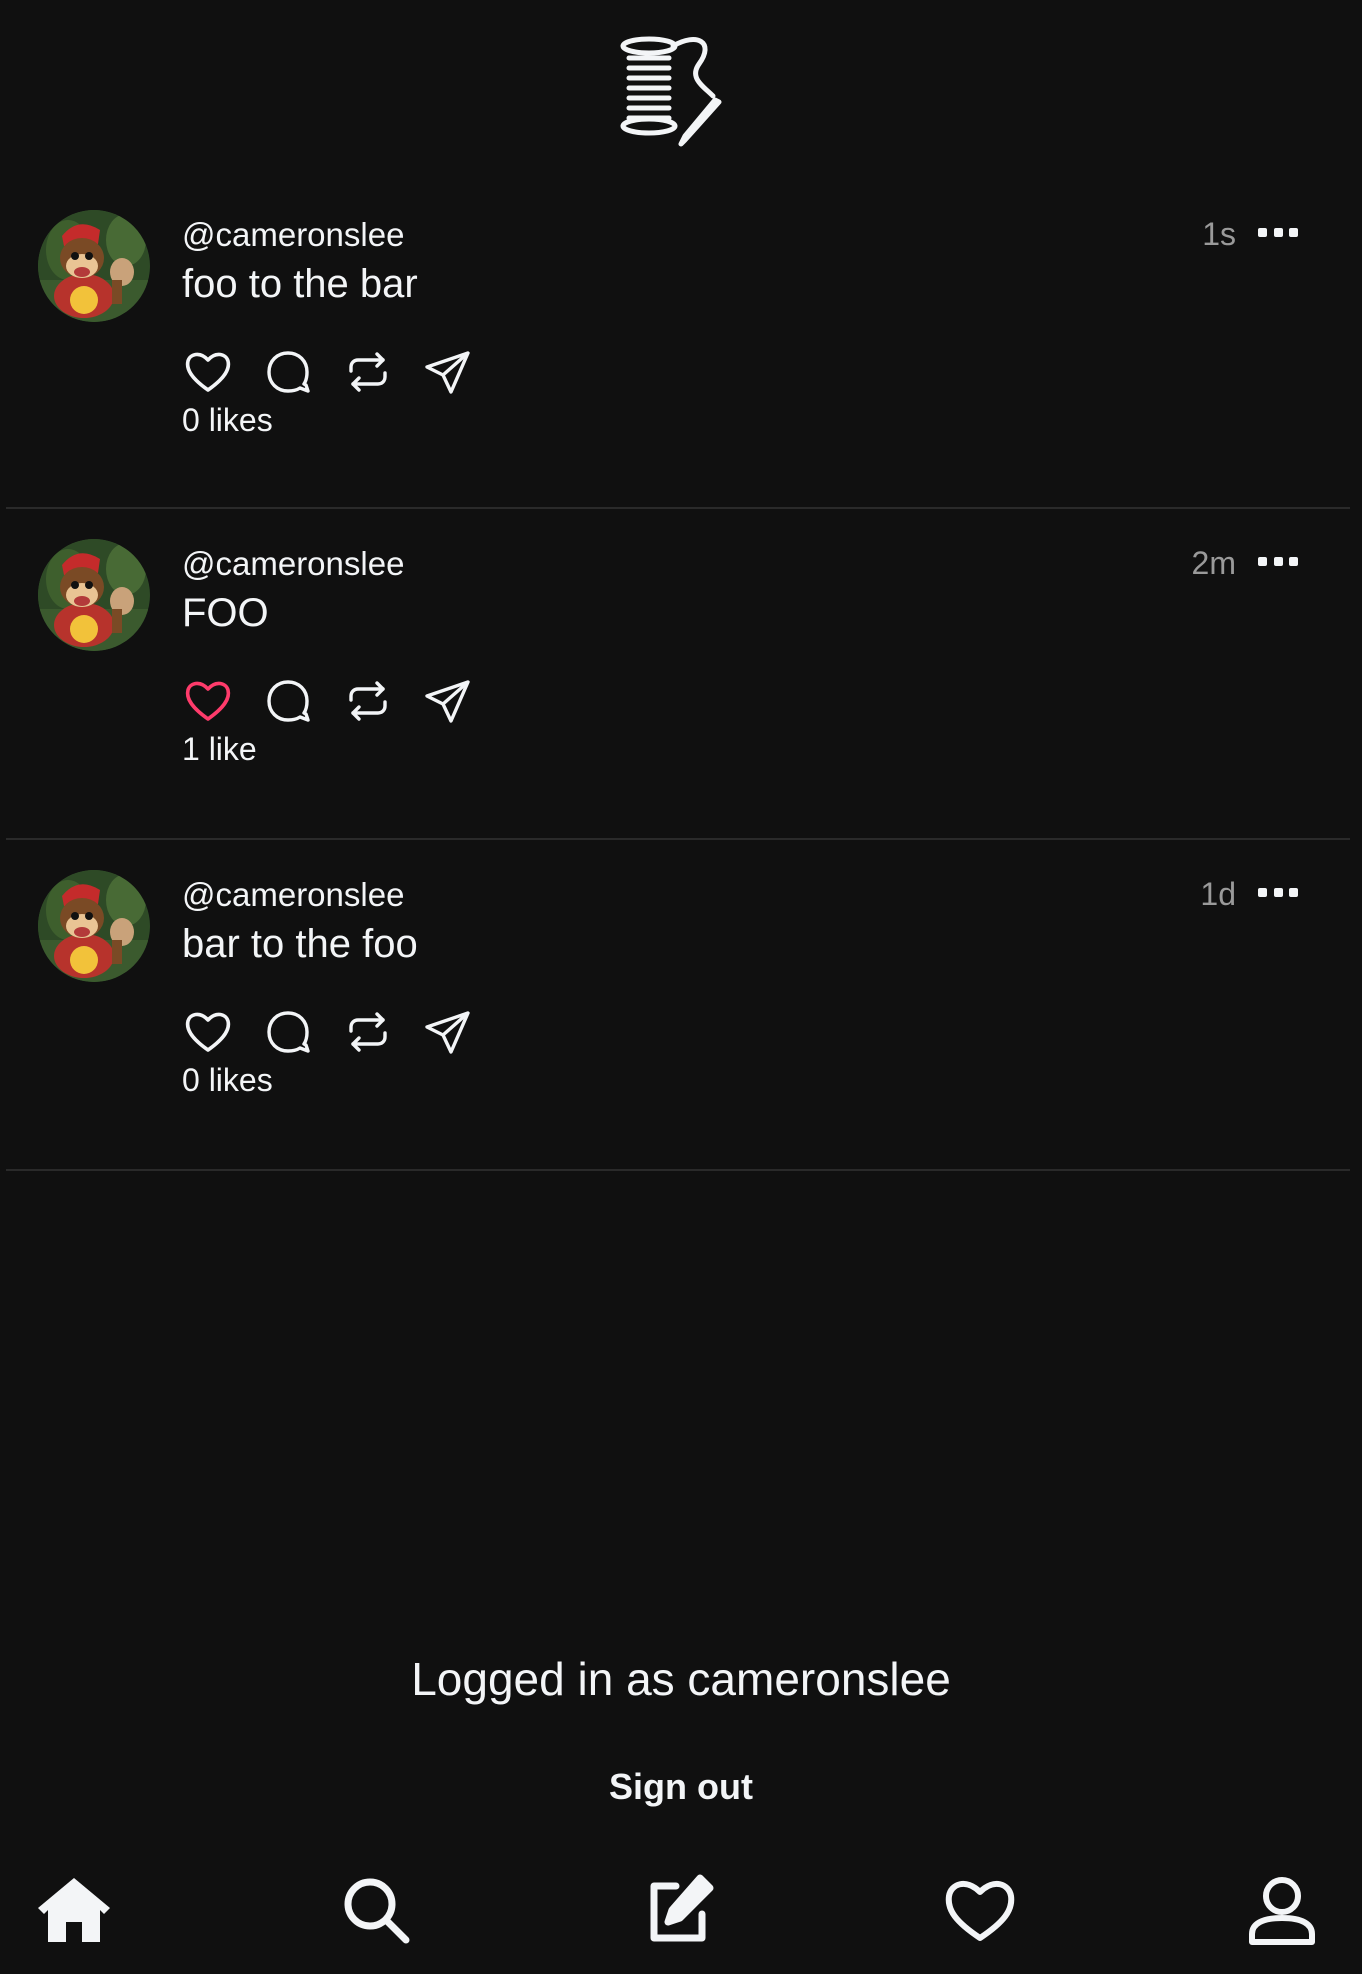 The width and height of the screenshot is (1362, 1974). What do you see at coordinates (225, 613) in the screenshot?
I see `post-content: FOO` at bounding box center [225, 613].